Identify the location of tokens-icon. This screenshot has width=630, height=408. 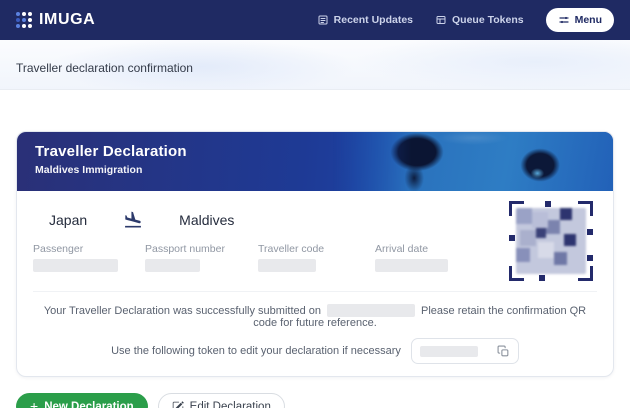
(441, 20).